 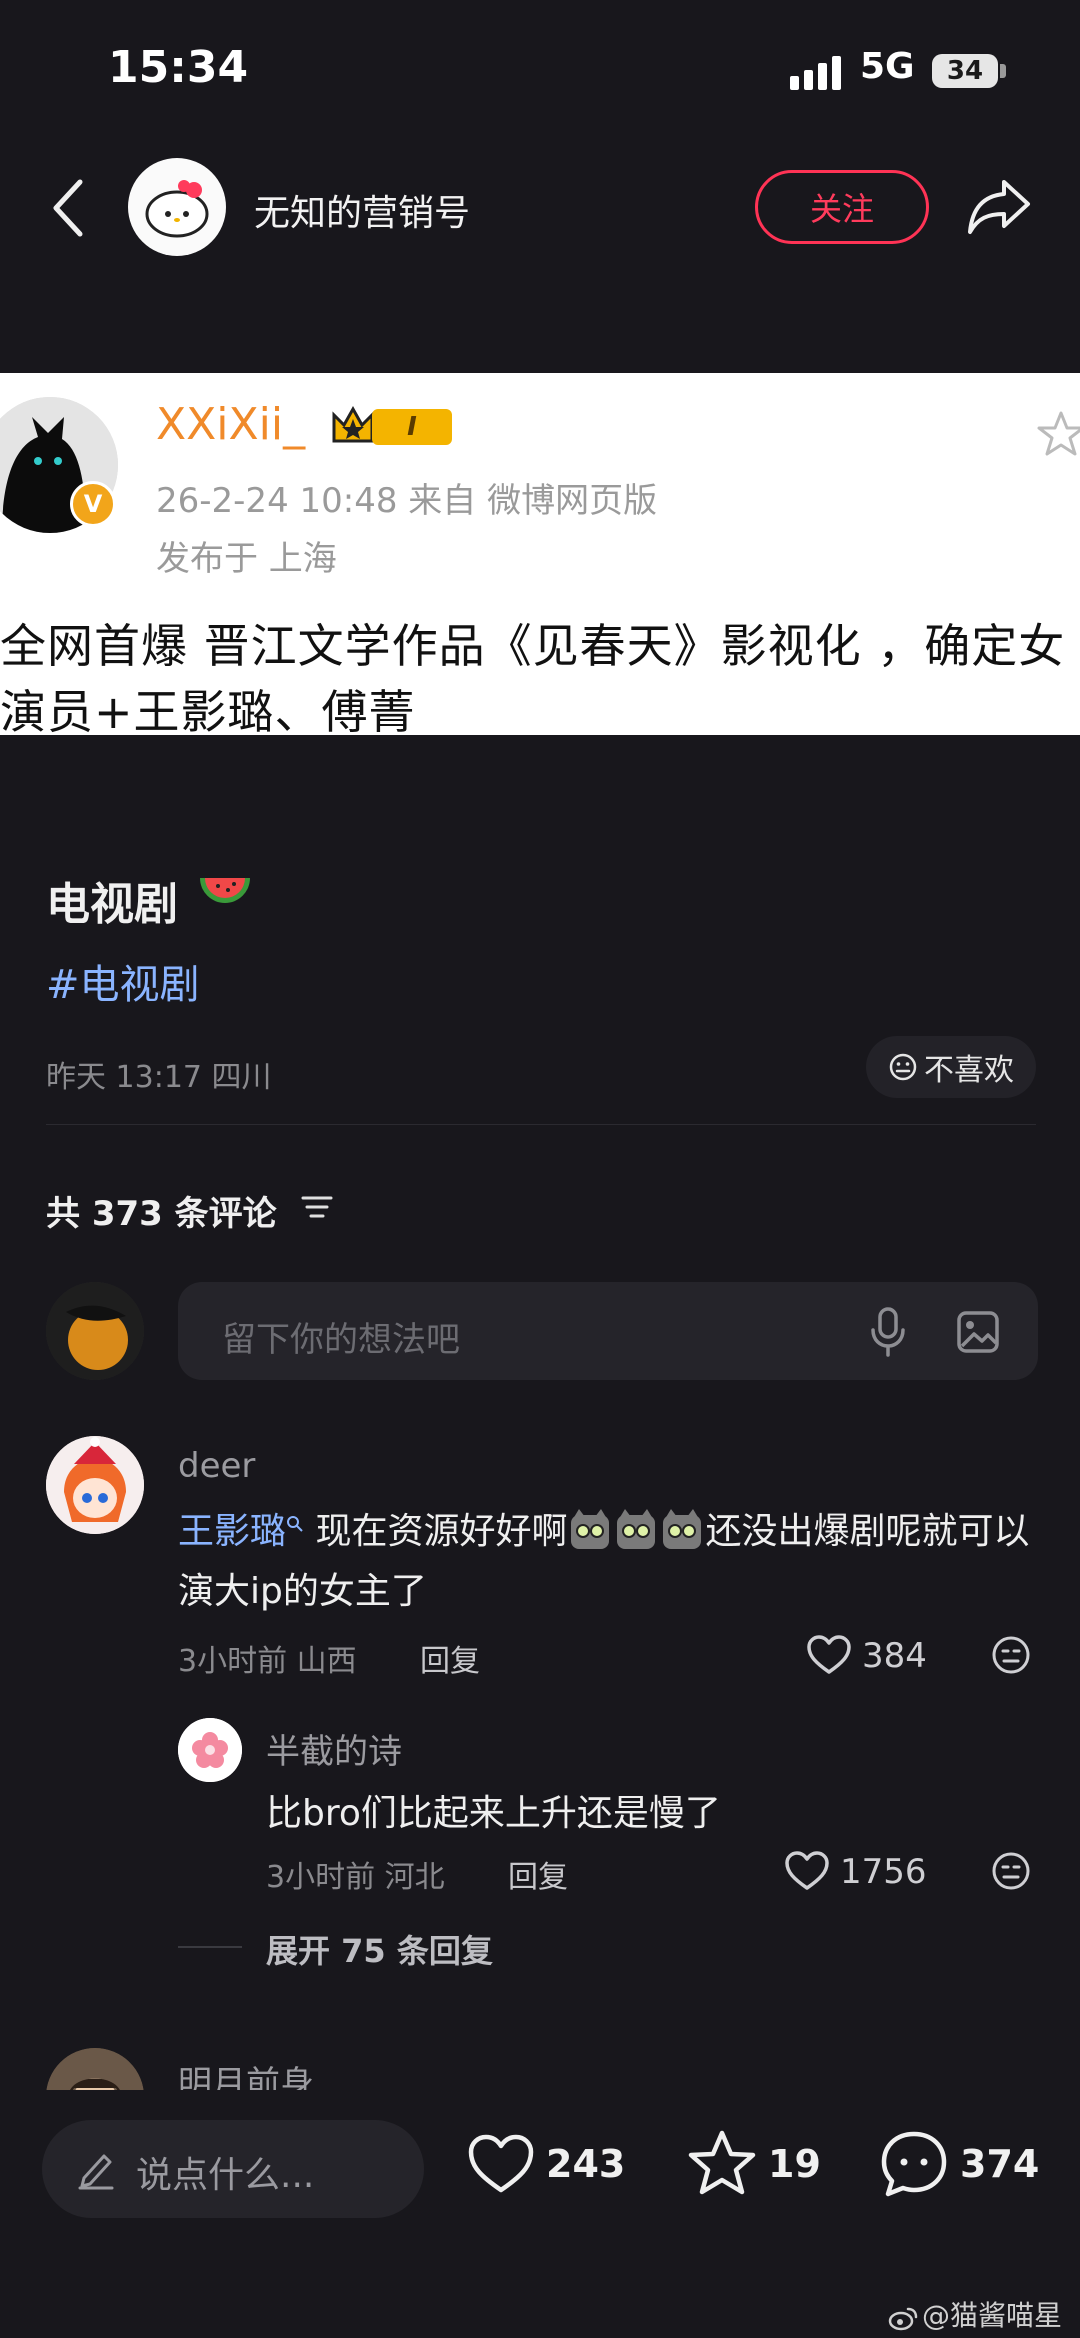 What do you see at coordinates (353, 424) in the screenshot?
I see `crown-icon` at bounding box center [353, 424].